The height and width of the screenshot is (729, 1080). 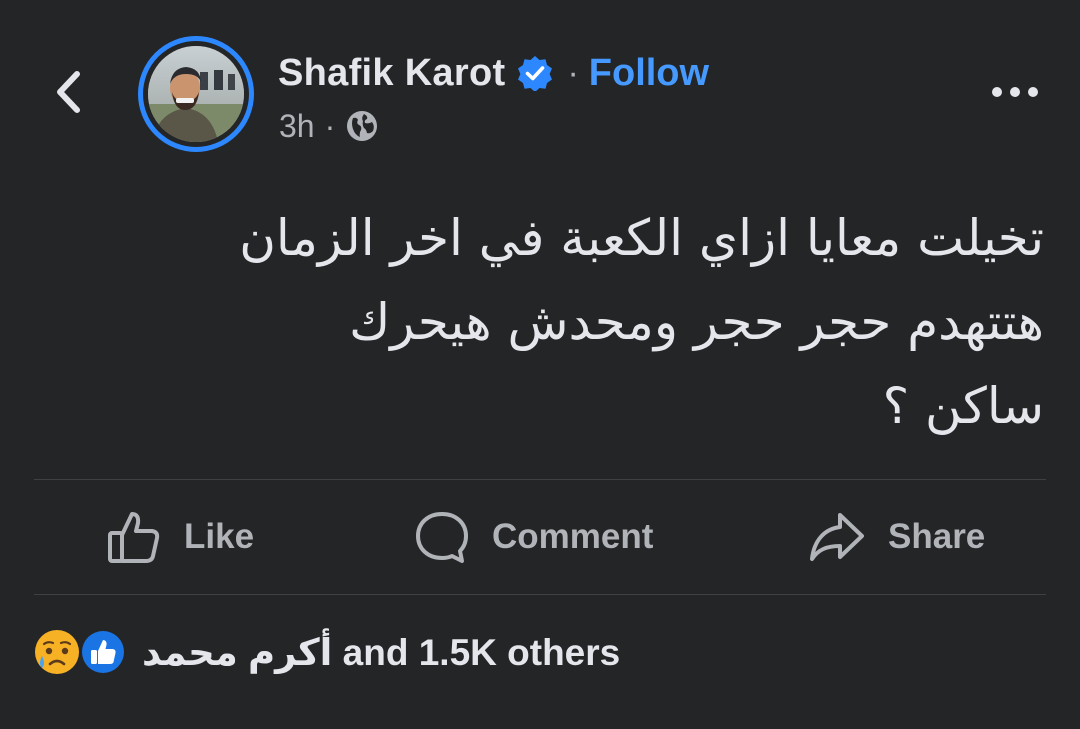 I want to click on globe-icon, so click(x=362, y=126).